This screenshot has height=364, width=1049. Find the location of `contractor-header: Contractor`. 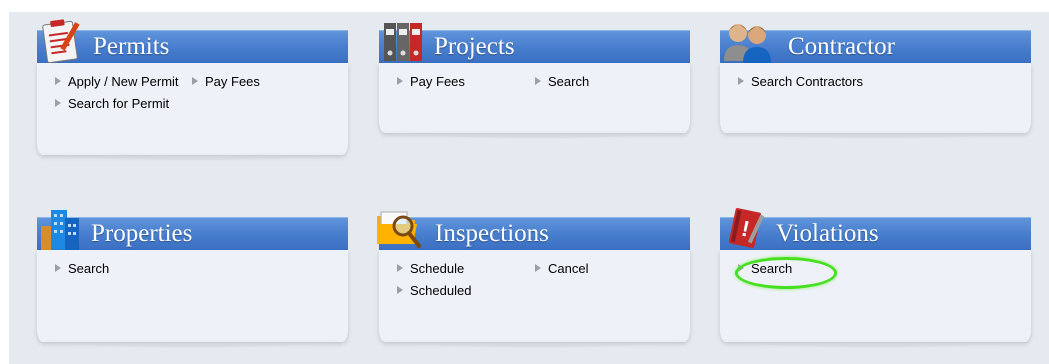

contractor-header: Contractor is located at coordinates (875, 43).